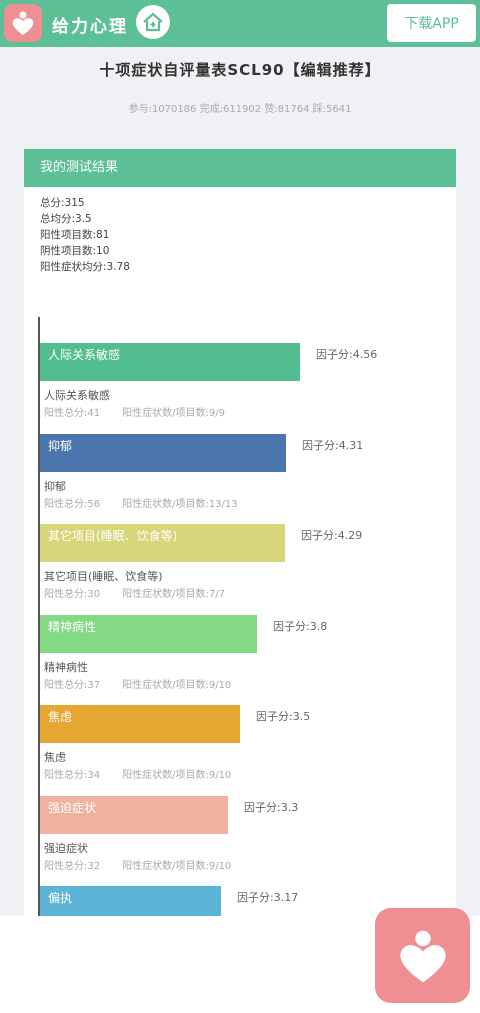  I want to click on factor-detail: 阳性总分:41 阳性症状数/项目数:9/9, so click(145, 411).